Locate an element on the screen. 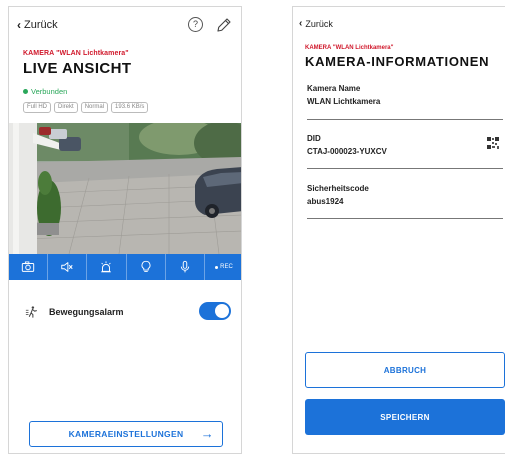  page-title: KAMERA-INFORMATIONEN is located at coordinates (397, 61).